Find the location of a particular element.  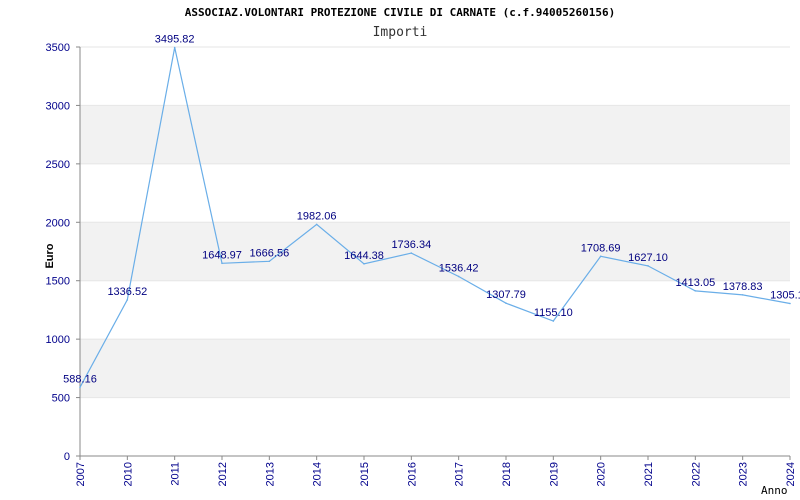

data-label: 1644.38 is located at coordinates (364, 256).